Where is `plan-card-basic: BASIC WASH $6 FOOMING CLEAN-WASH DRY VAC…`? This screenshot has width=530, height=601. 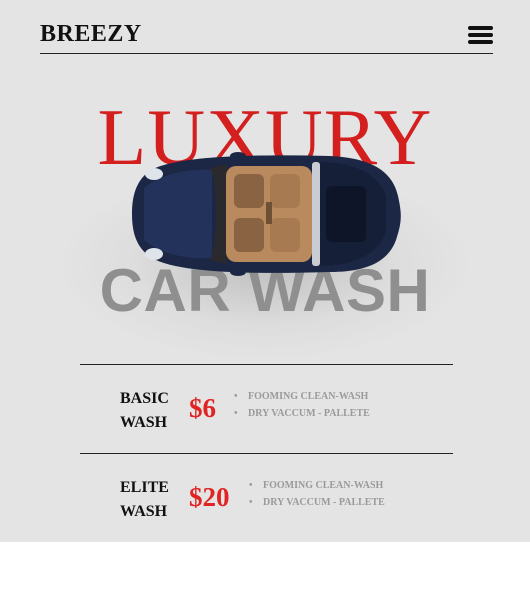 plan-card-basic: BASIC WASH $6 FOOMING CLEAN-WASH DRY VAC… is located at coordinates (266, 409).